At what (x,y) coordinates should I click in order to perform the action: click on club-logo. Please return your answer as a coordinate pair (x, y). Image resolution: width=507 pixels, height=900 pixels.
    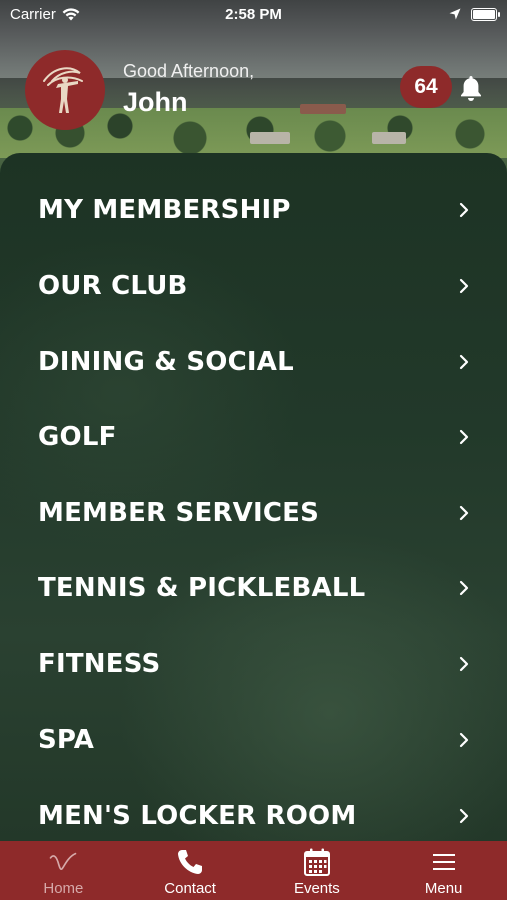
    Looking at the image, I should click on (65, 90).